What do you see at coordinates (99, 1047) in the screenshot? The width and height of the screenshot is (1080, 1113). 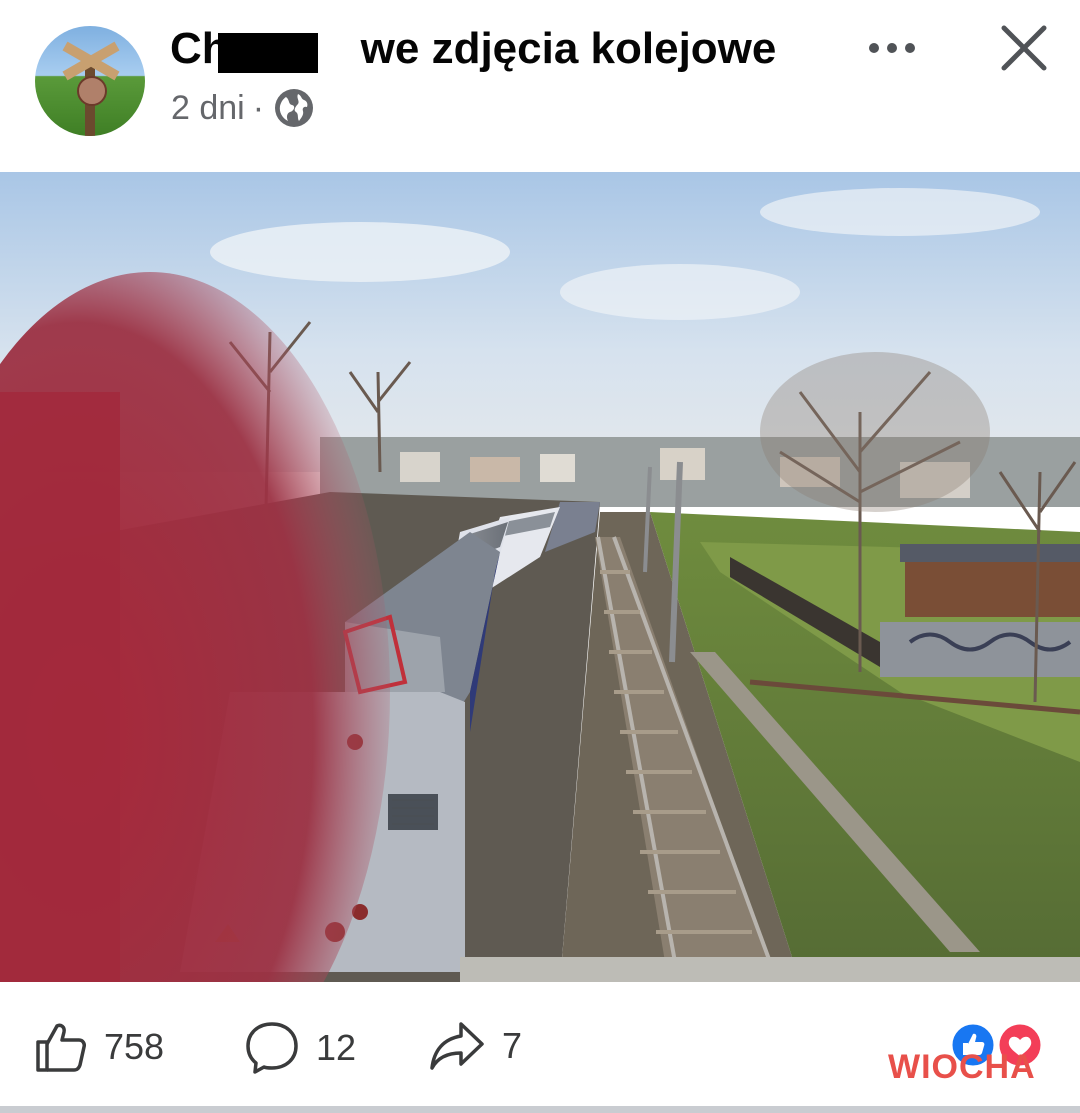 I see `like-button: 758` at bounding box center [99, 1047].